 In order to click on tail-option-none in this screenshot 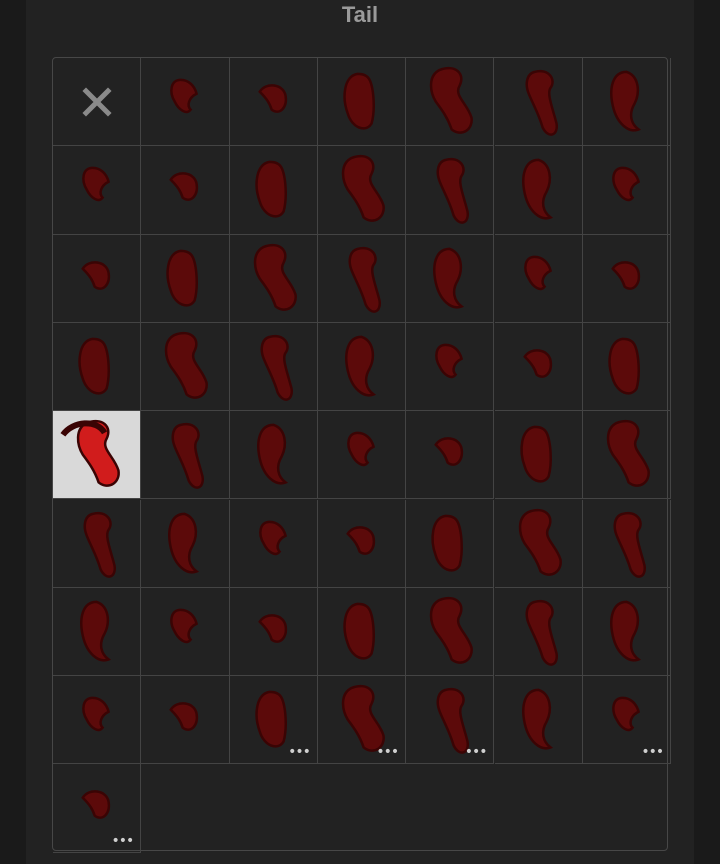, I will do `click(97, 102)`.